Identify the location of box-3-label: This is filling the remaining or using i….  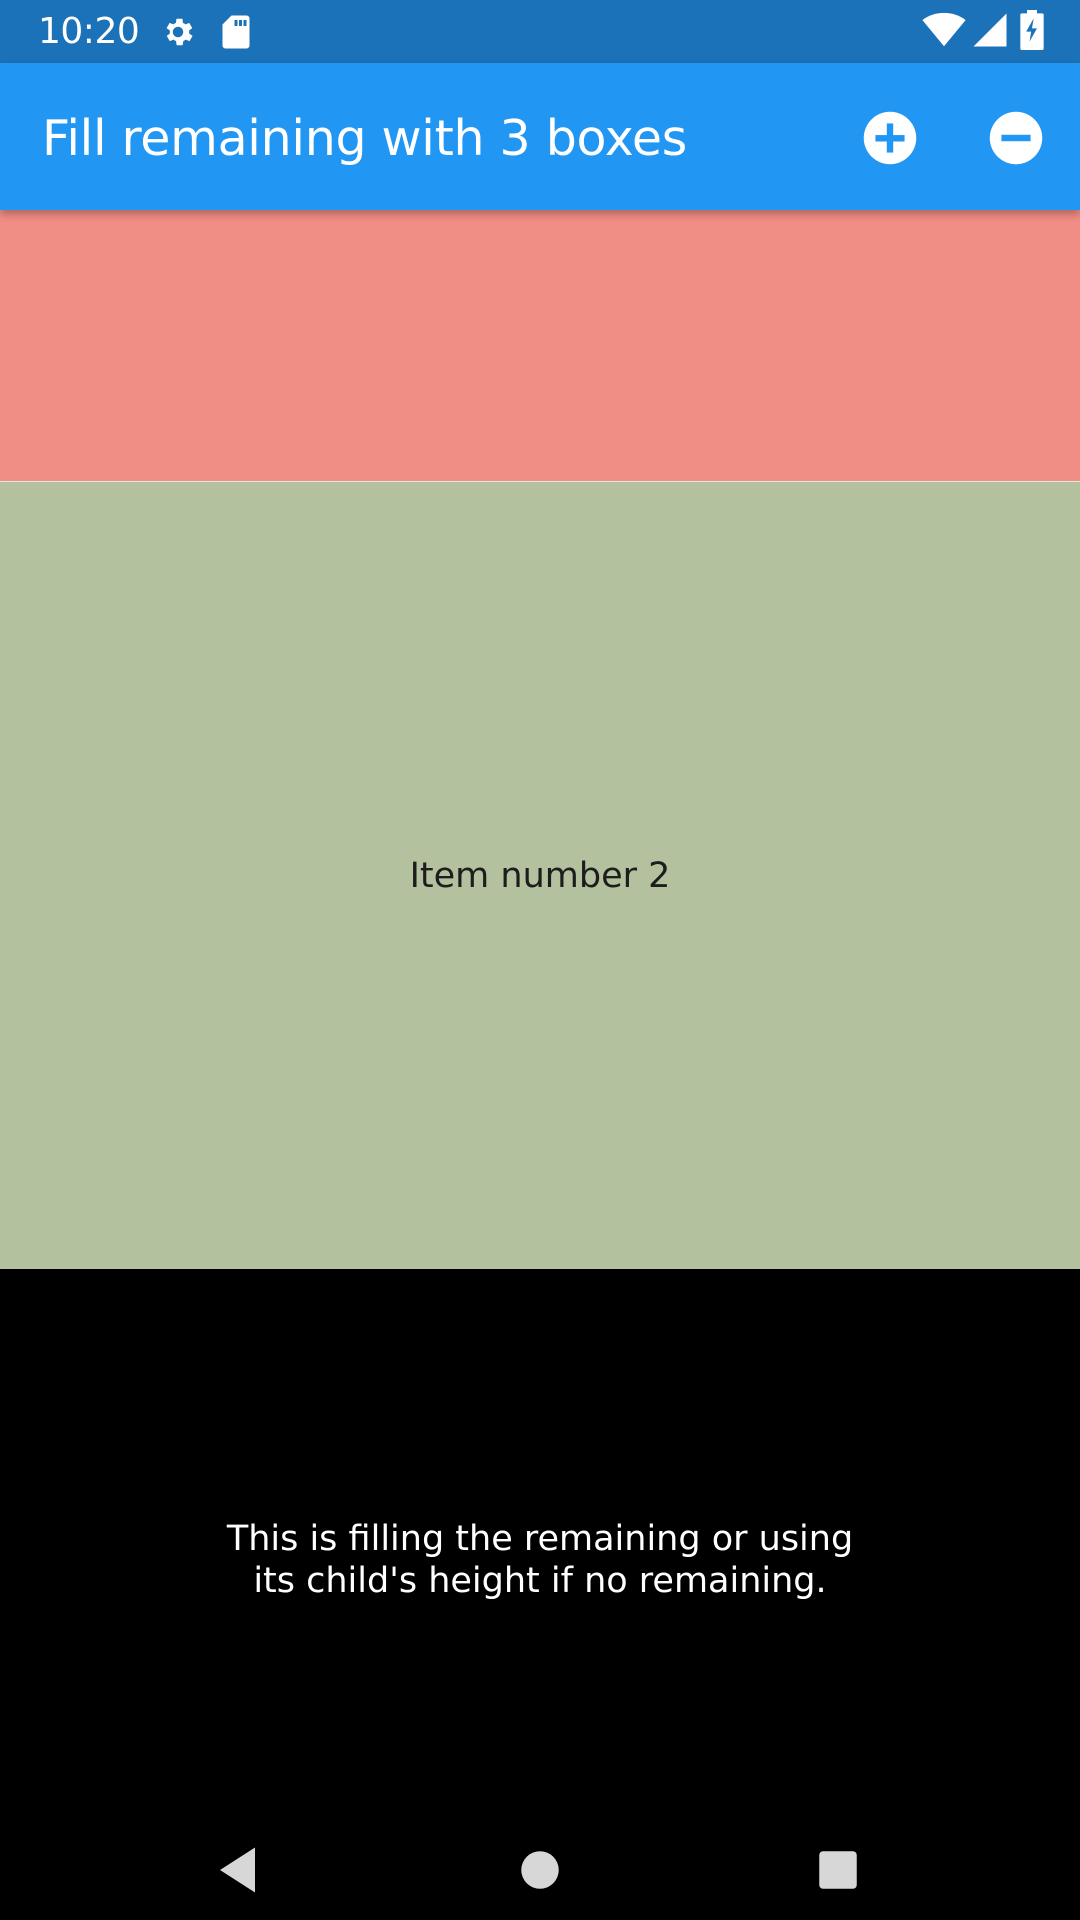
(540, 1559).